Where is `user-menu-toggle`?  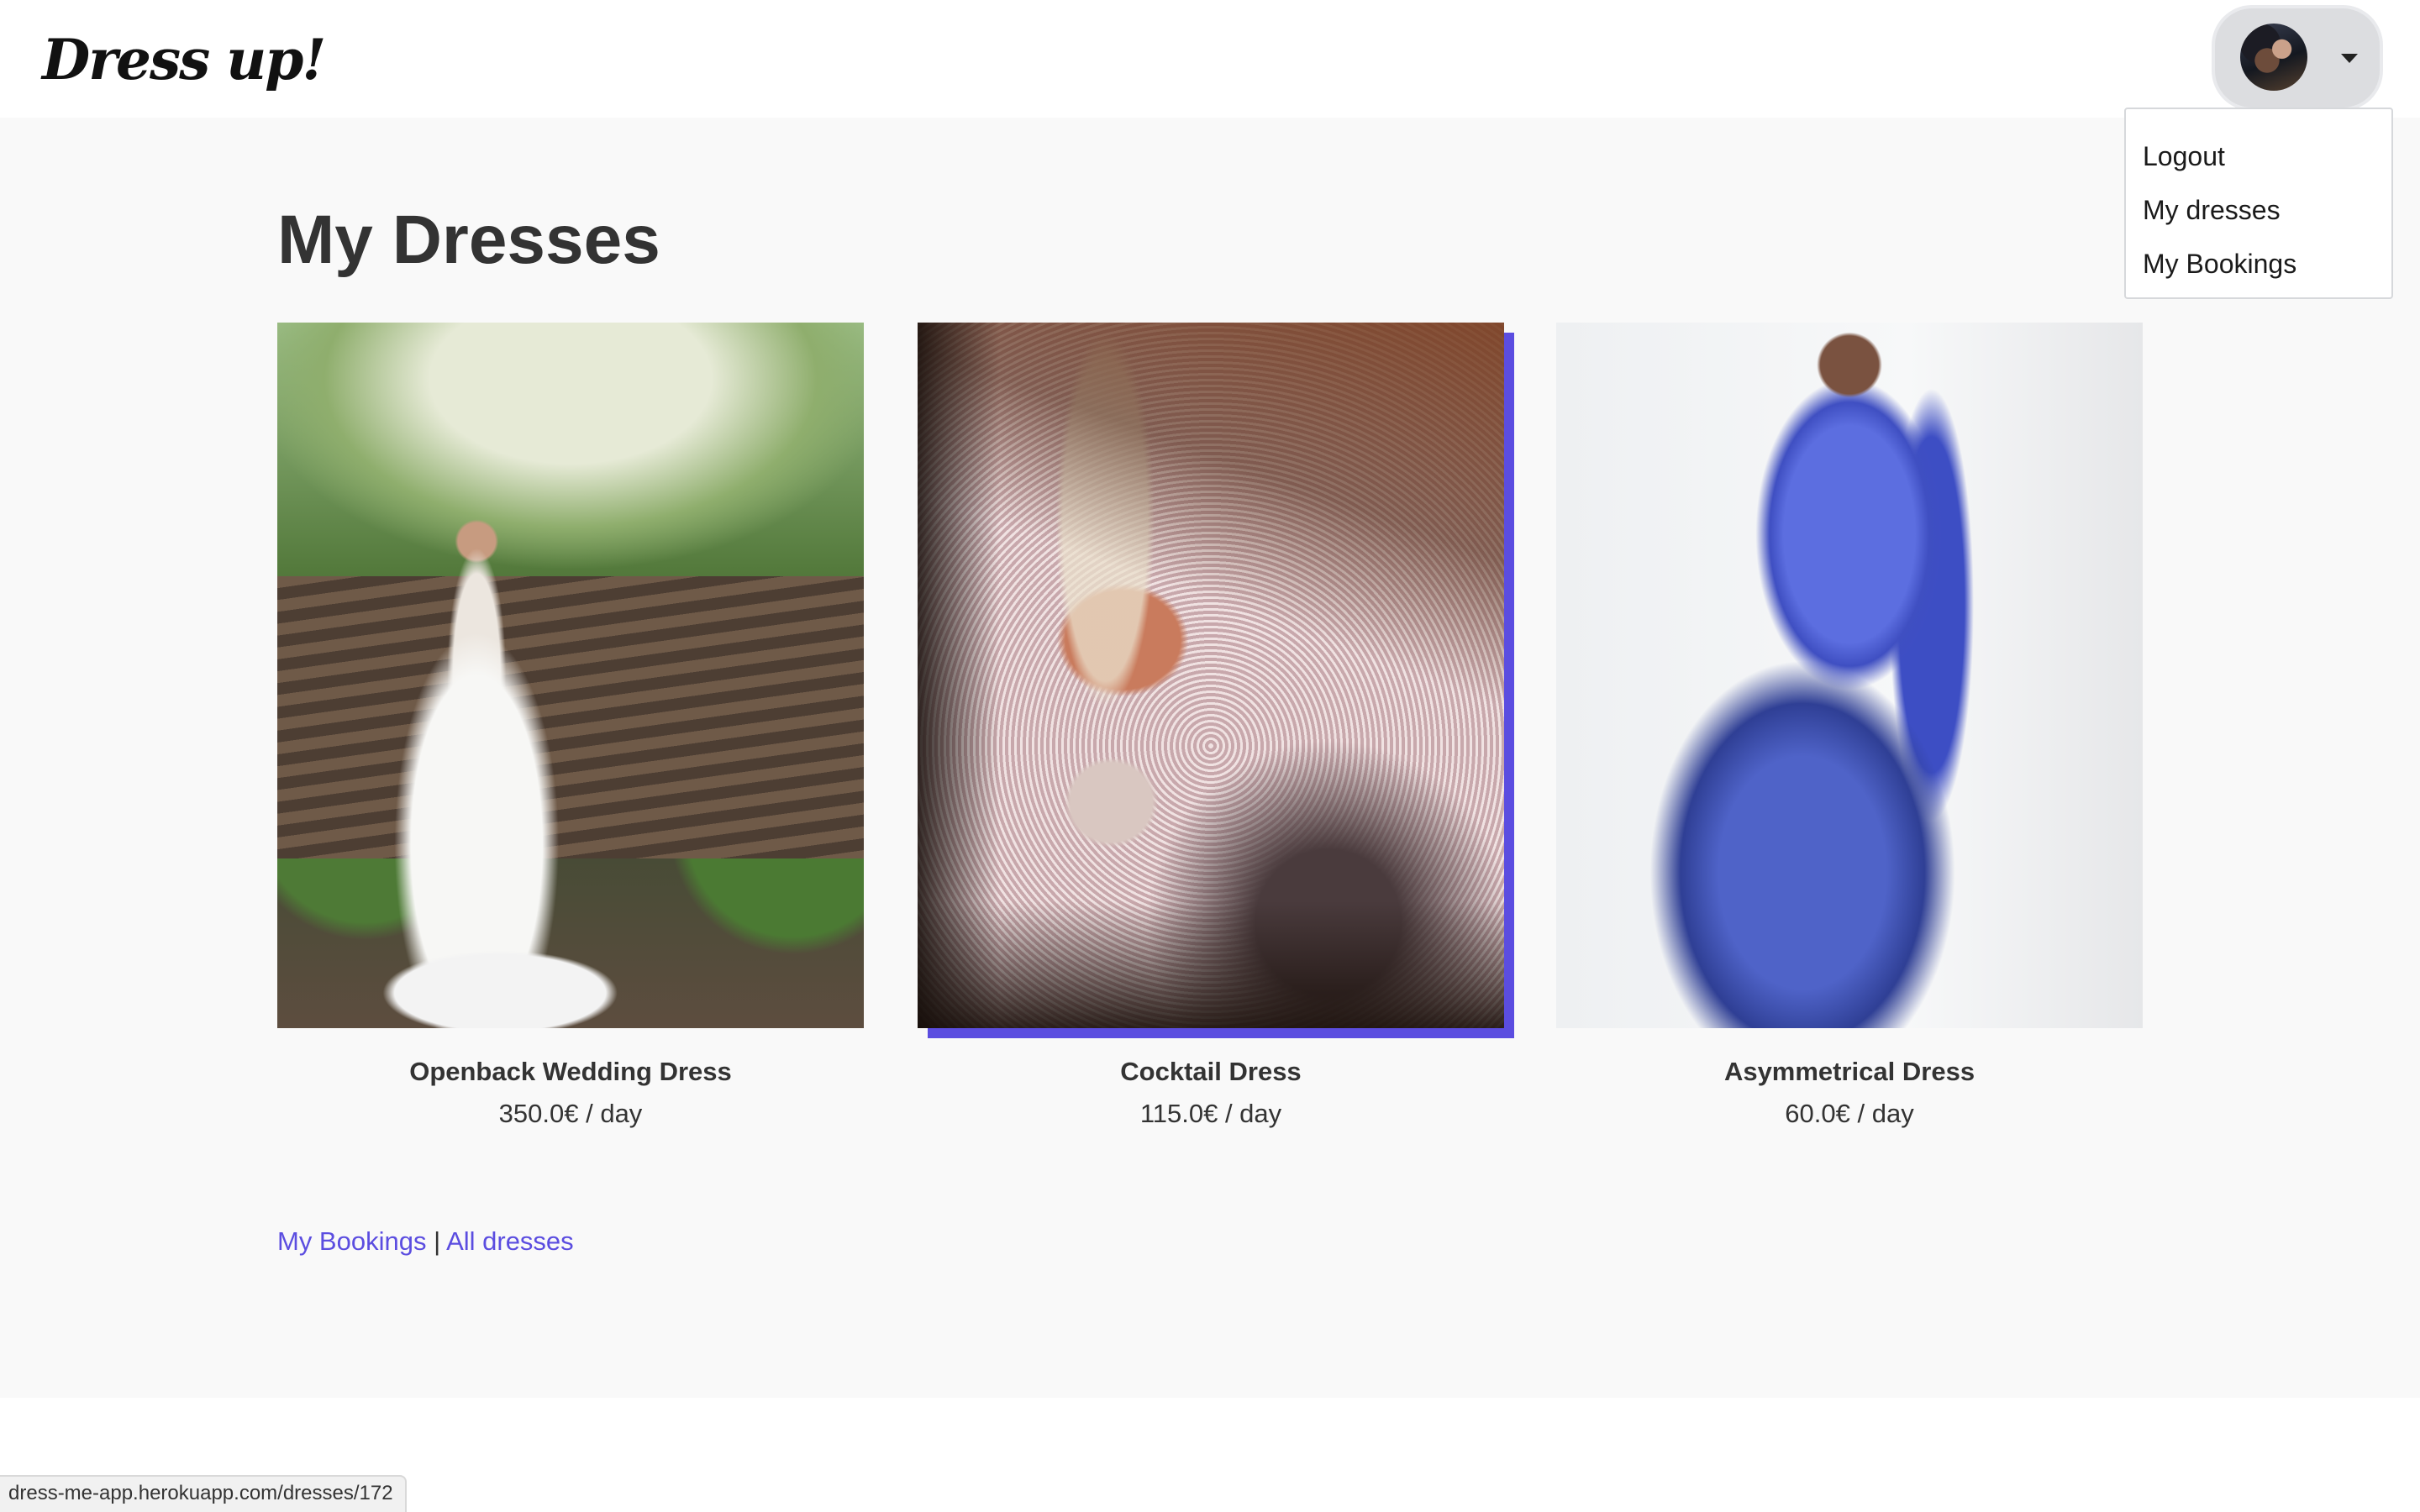
user-menu-toggle is located at coordinates (2297, 58).